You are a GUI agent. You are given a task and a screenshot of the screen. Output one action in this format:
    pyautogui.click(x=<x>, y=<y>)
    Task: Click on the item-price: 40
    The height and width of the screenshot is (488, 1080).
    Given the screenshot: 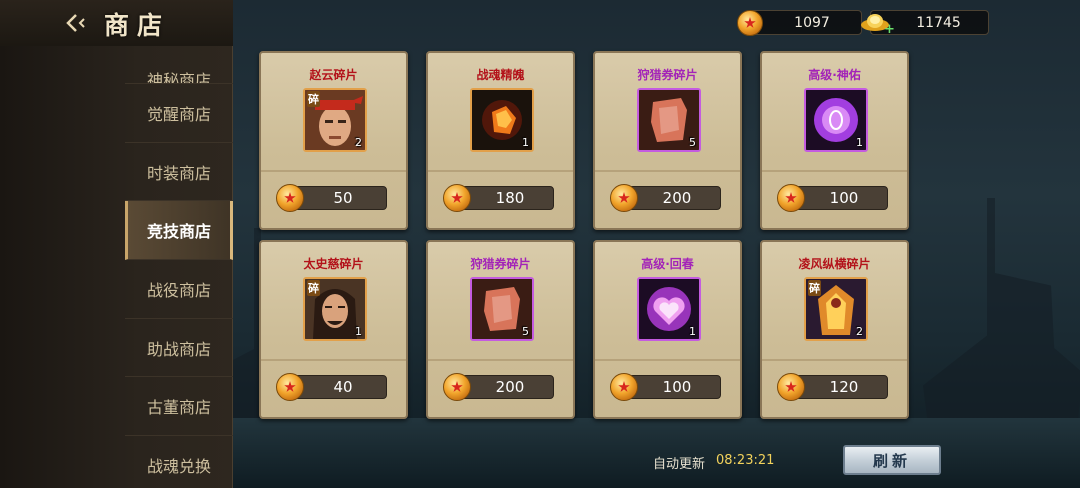 What is the action you would take?
    pyautogui.click(x=339, y=387)
    